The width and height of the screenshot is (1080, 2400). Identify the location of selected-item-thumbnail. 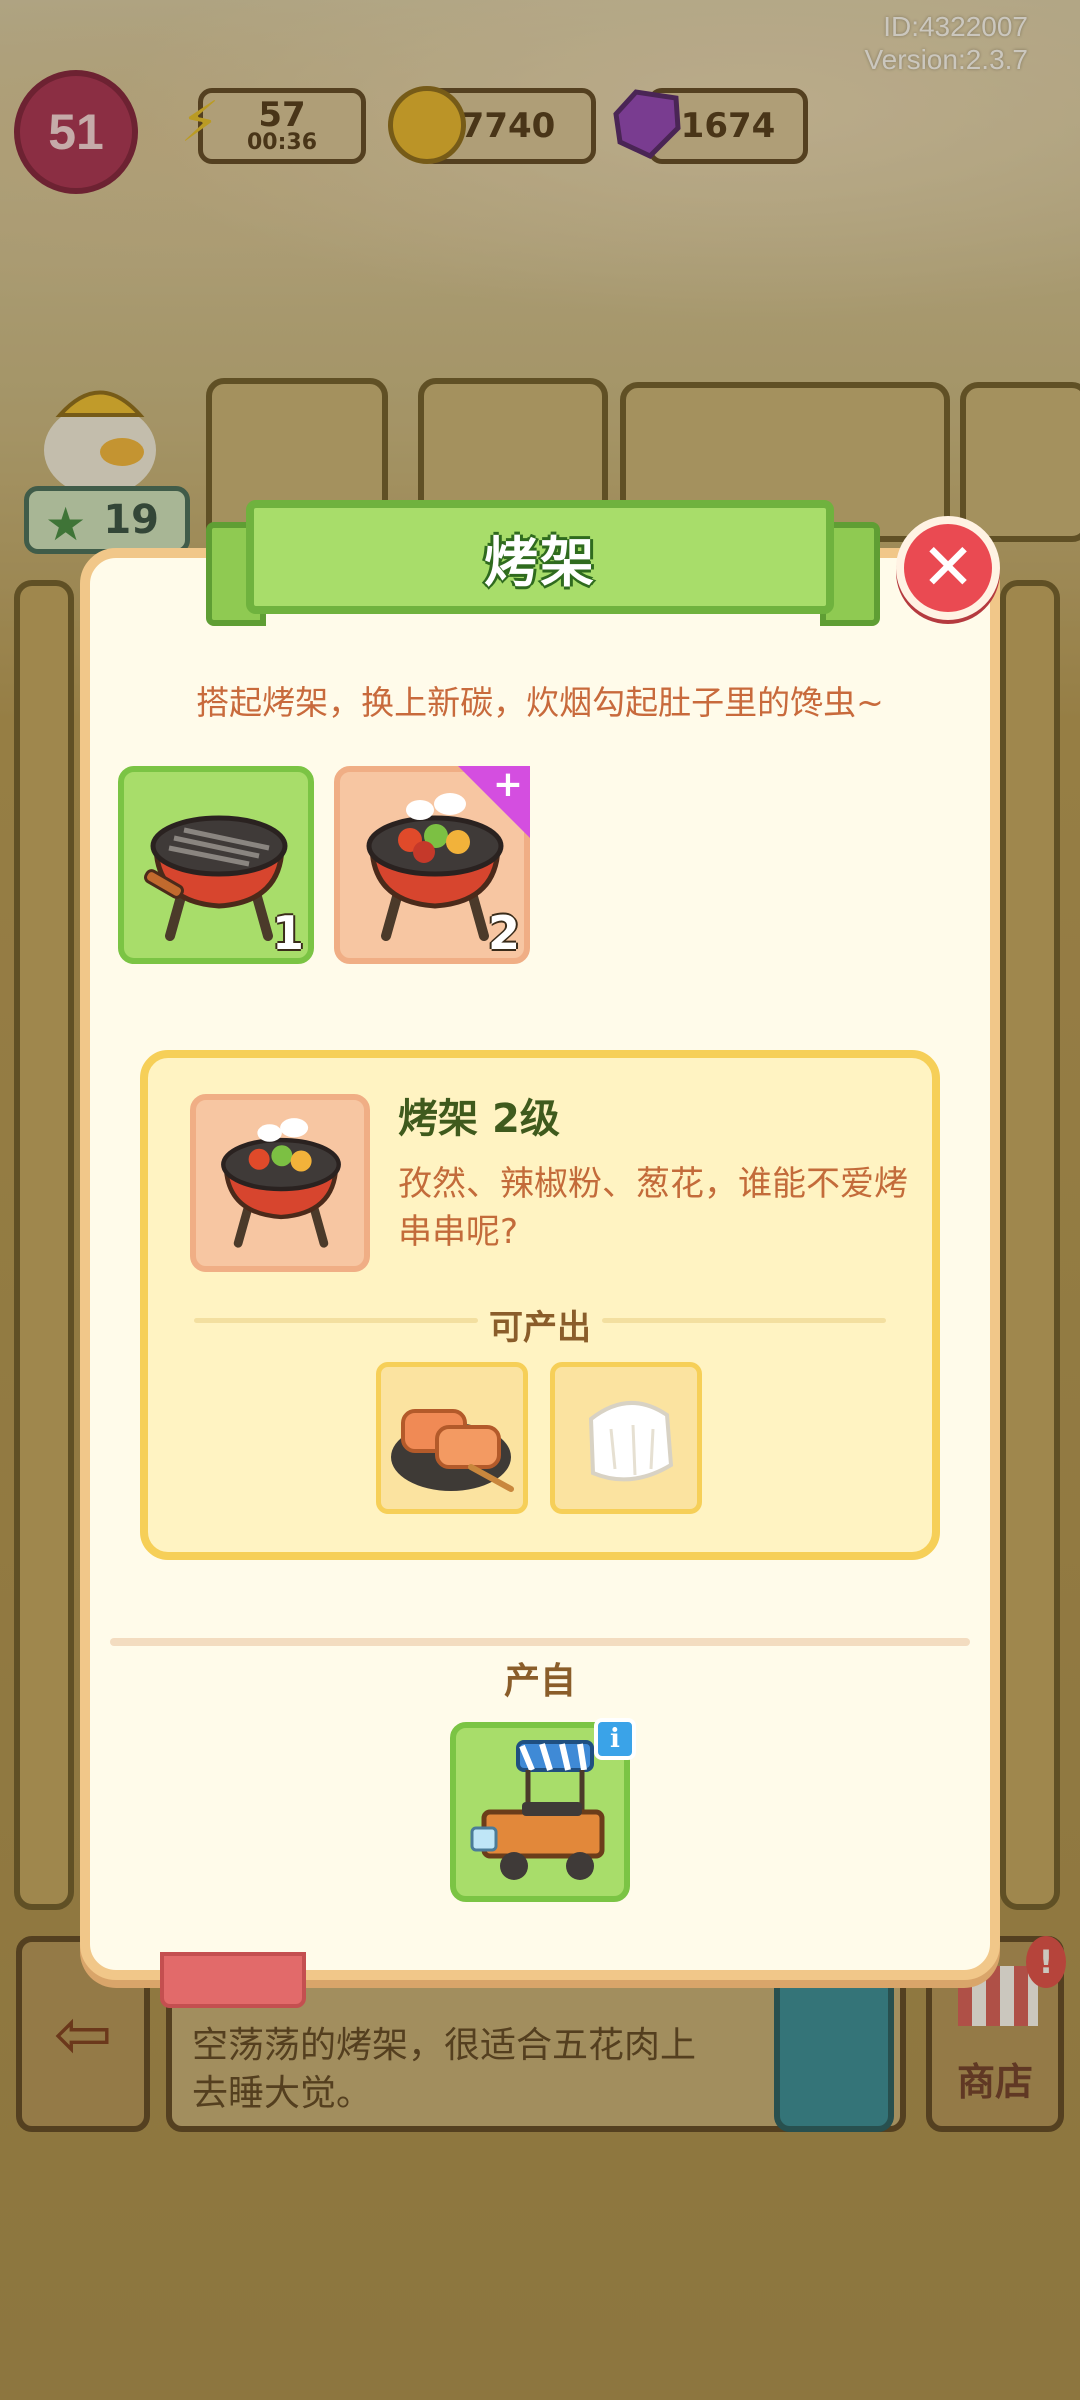
(280, 1183).